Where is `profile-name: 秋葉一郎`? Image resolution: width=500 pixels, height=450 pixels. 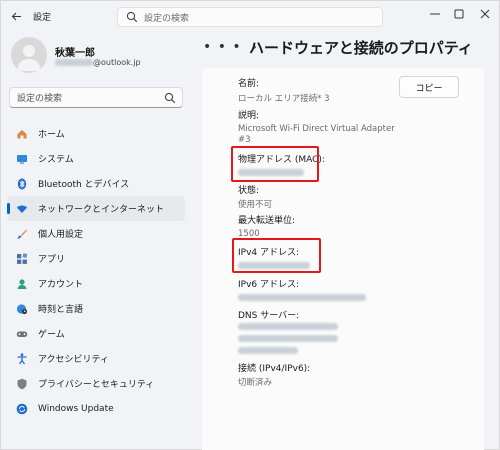
profile-name: 秋葉一郎 is located at coordinates (75, 53).